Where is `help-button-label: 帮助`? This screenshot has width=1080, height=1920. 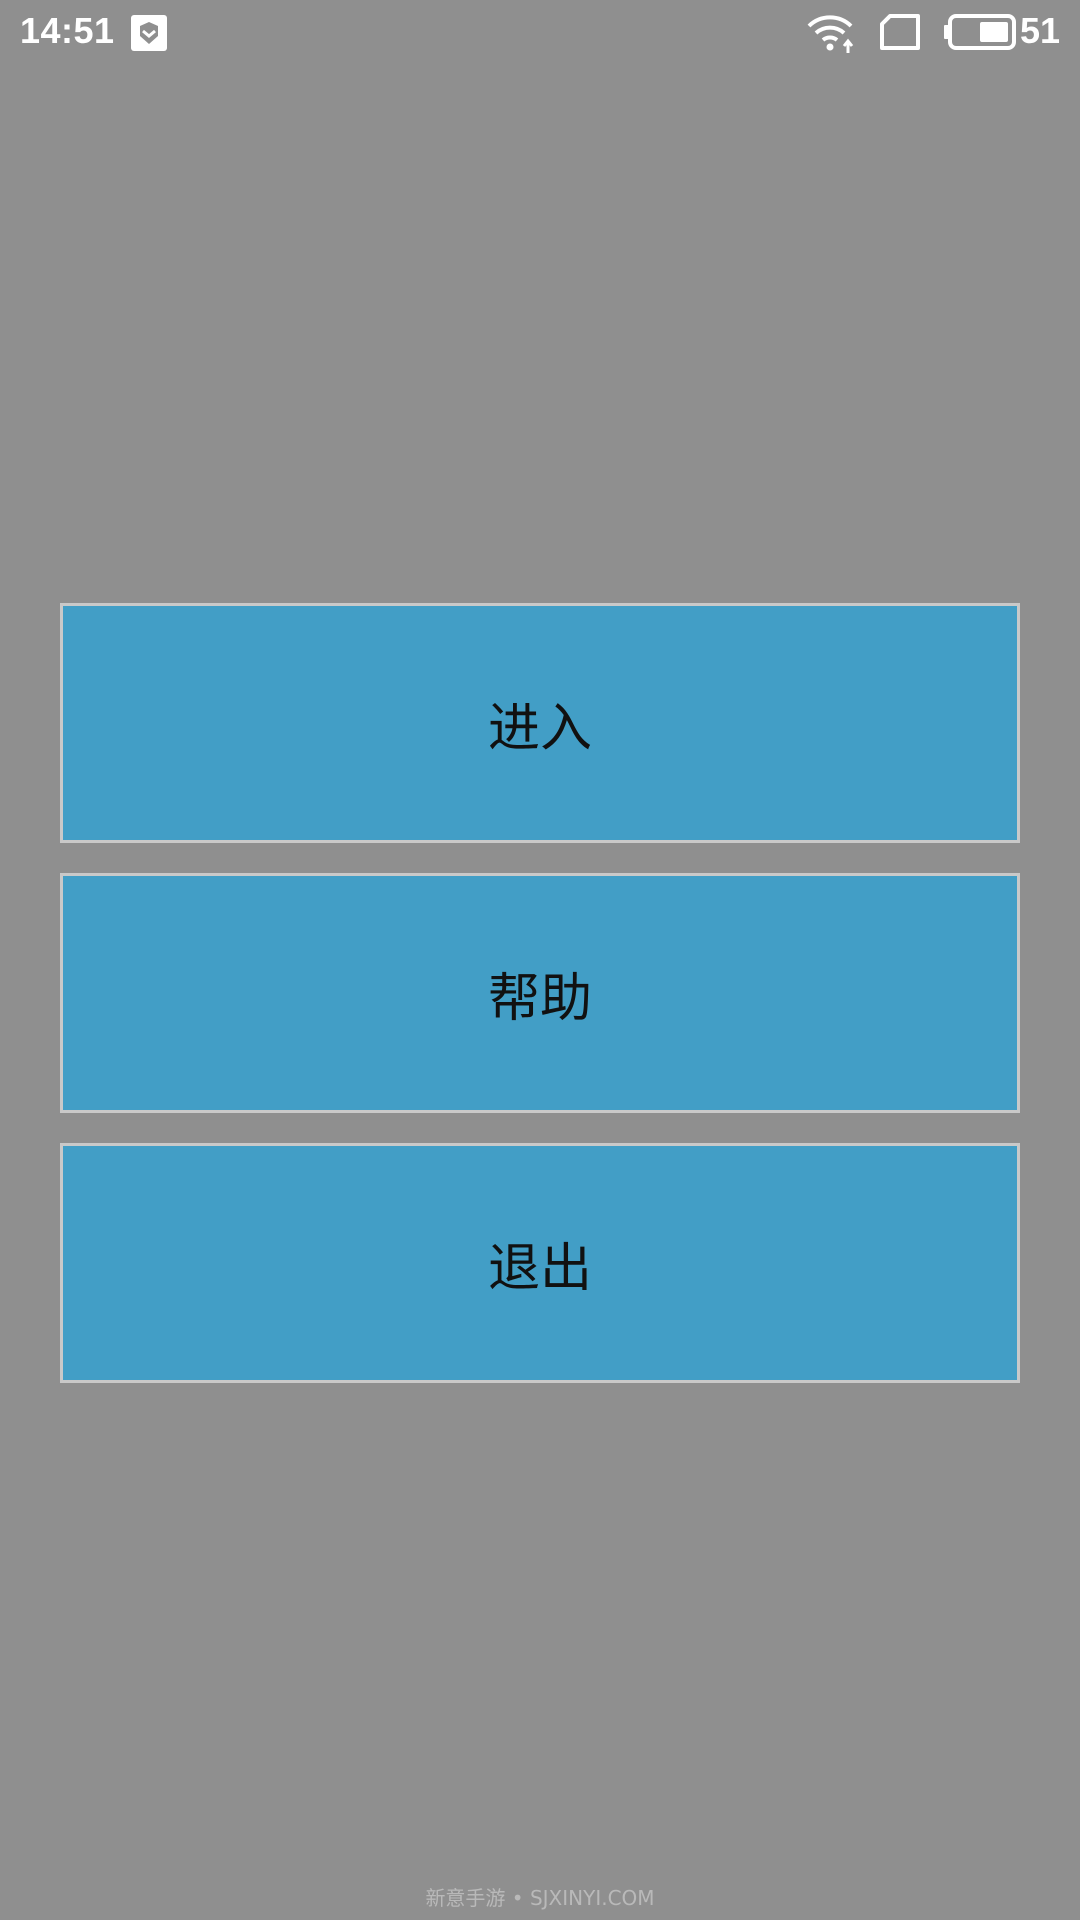 help-button-label: 帮助 is located at coordinates (539, 998).